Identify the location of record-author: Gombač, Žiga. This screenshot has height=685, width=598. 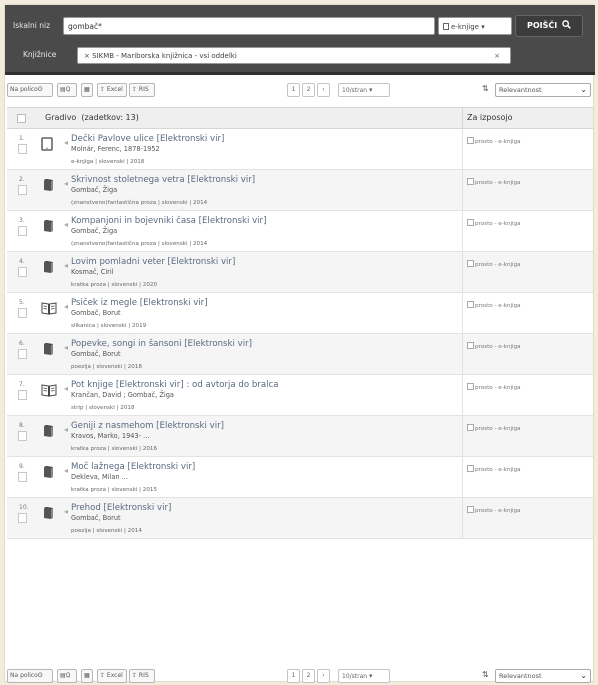
(94, 231).